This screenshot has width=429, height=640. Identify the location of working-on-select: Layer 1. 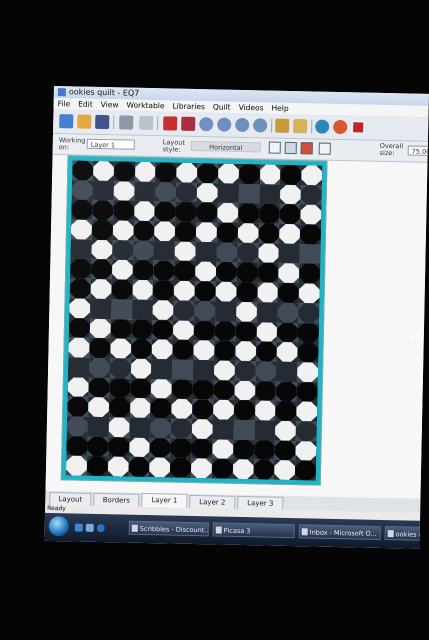
(110, 144).